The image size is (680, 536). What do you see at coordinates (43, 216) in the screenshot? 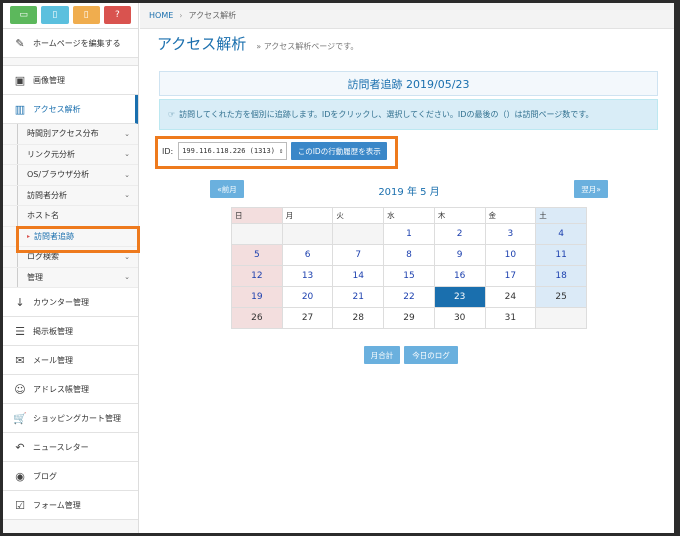
I see `submenu-item-label: ホスト名` at bounding box center [43, 216].